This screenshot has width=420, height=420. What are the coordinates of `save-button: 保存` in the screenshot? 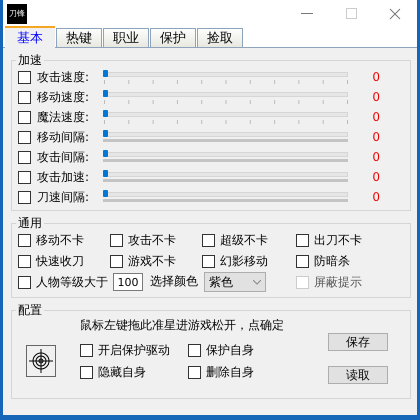 It's located at (358, 342).